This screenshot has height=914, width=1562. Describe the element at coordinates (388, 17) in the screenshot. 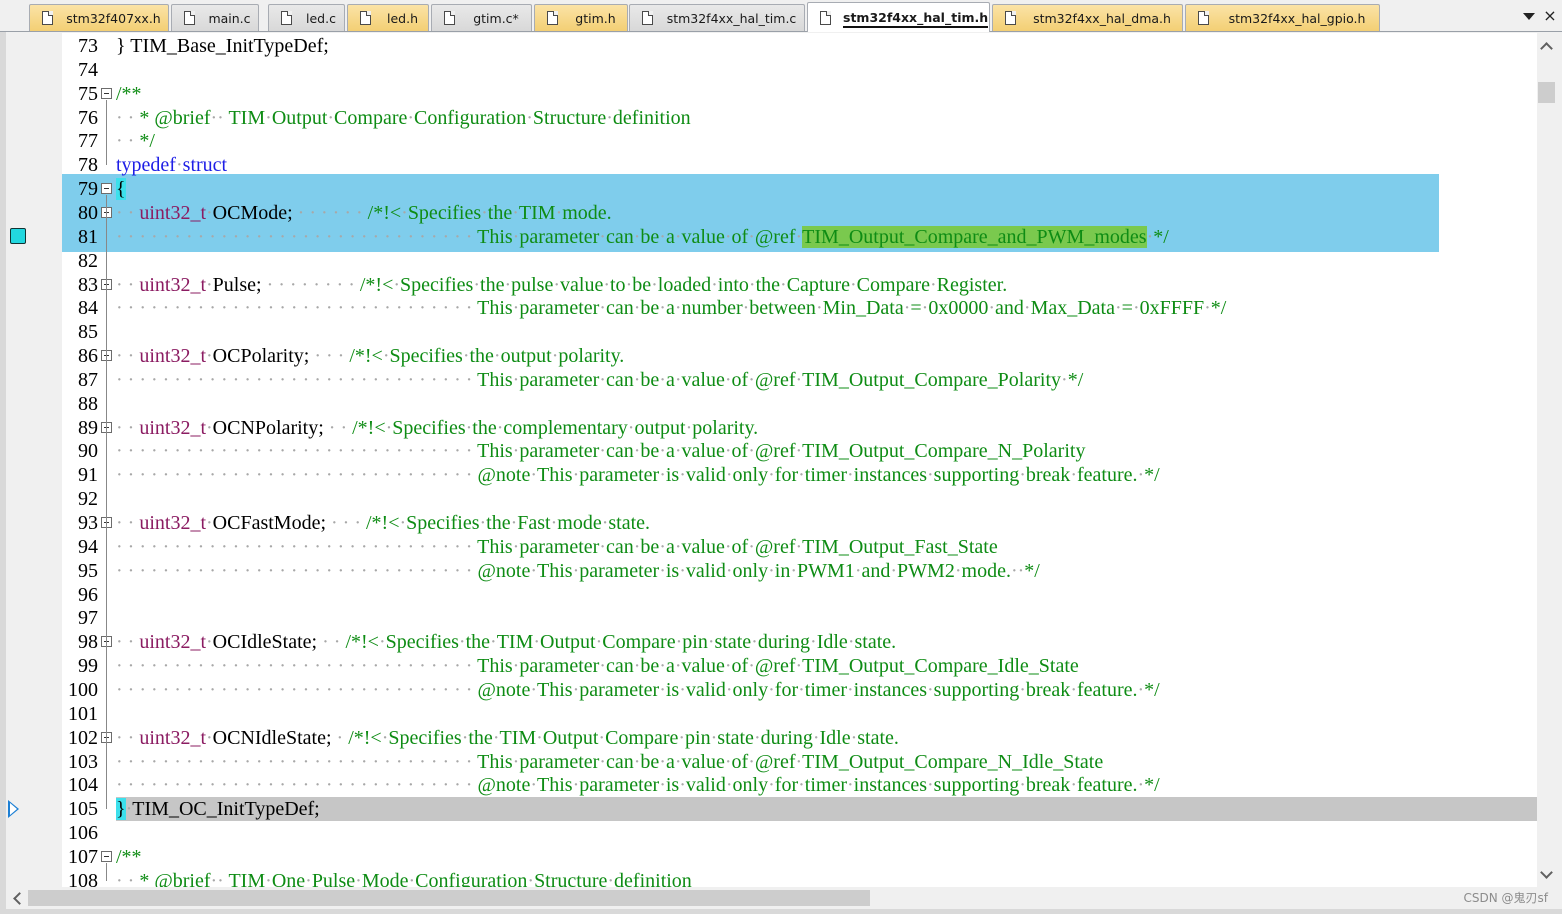

I see `tab-led-h: led.h` at that location.